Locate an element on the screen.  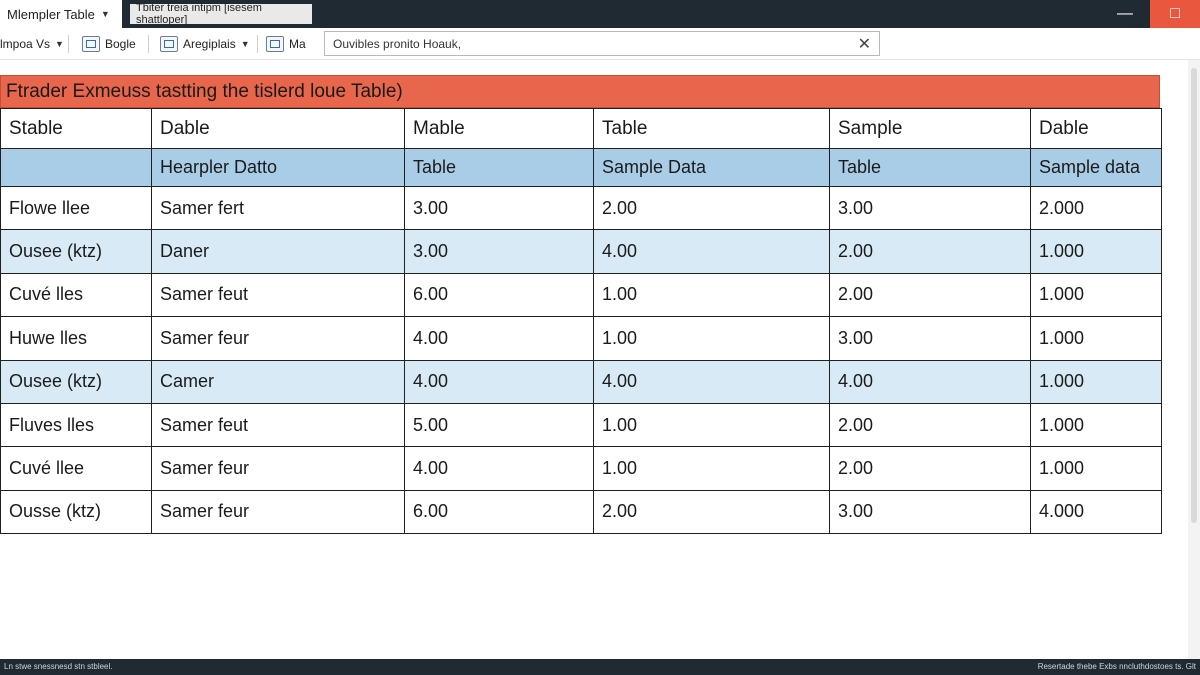
table-cell: Cuvé llee is located at coordinates (76, 468).